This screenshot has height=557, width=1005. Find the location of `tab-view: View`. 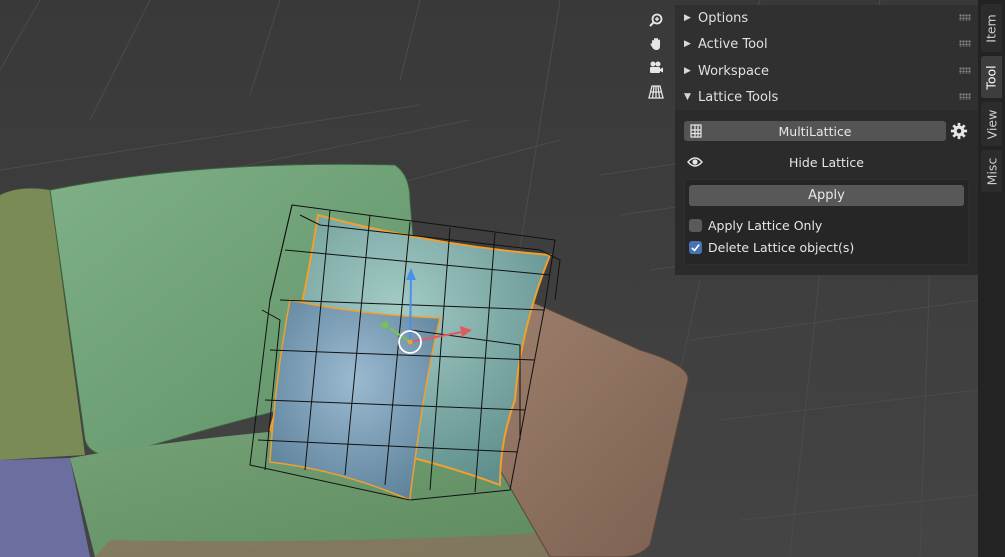

tab-view: View is located at coordinates (991, 124).